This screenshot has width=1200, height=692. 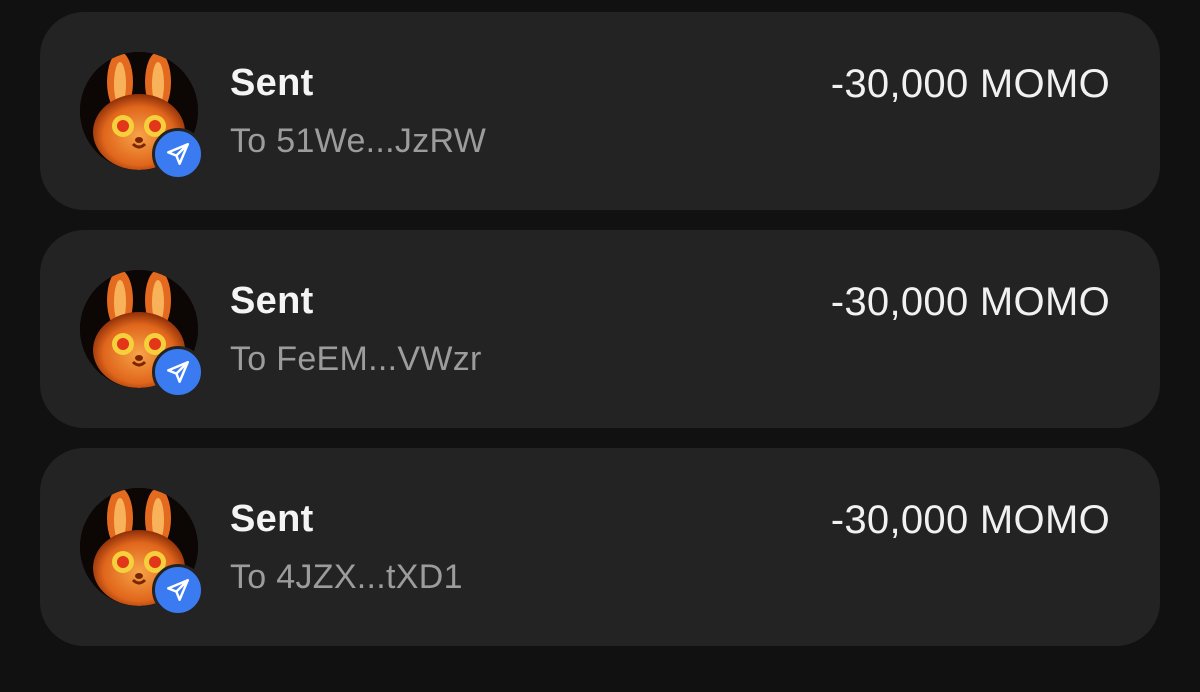 I want to click on transaction-recipient: To 4JZX...tXD1, so click(x=346, y=577).